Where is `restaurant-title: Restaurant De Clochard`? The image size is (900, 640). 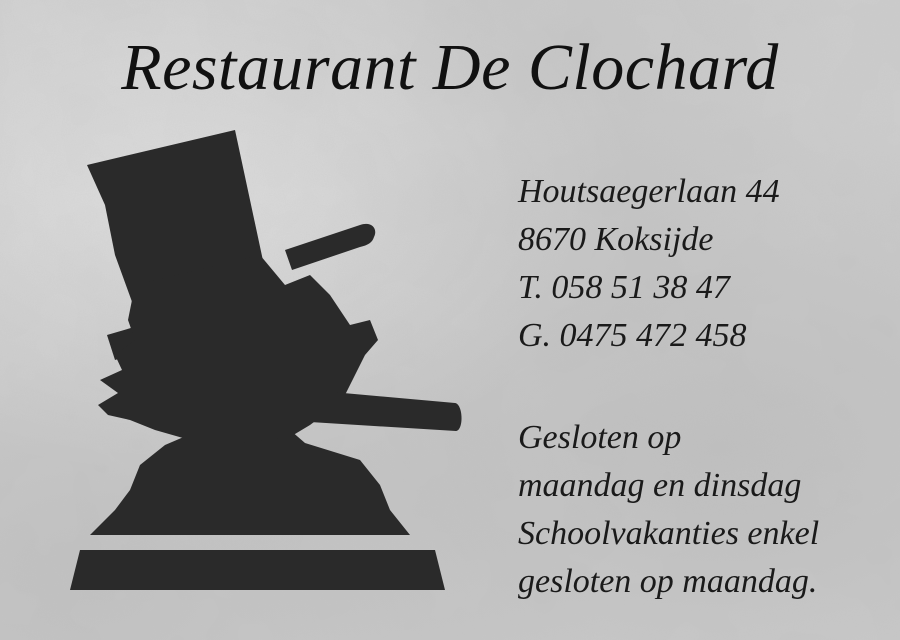
restaurant-title: Restaurant De Clochard is located at coordinates (450, 67).